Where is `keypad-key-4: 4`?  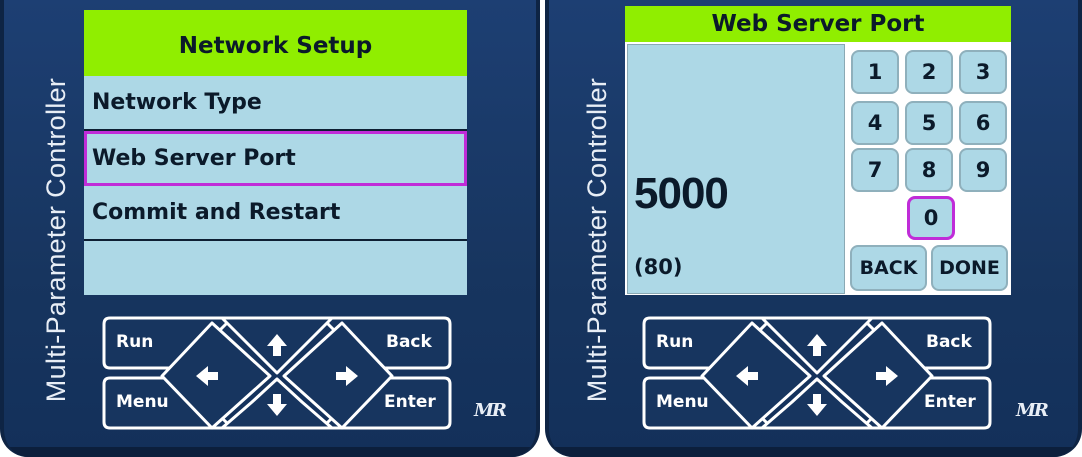 keypad-key-4: 4 is located at coordinates (875, 123).